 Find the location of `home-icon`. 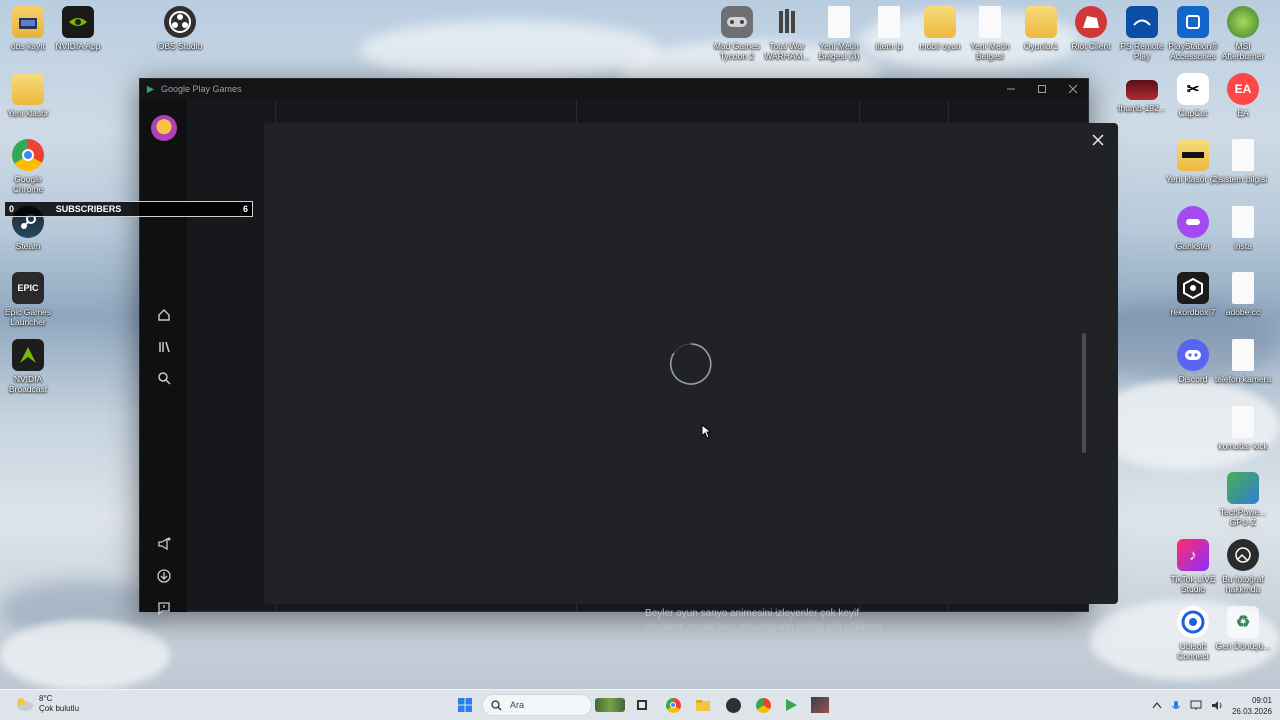

home-icon is located at coordinates (164, 315).